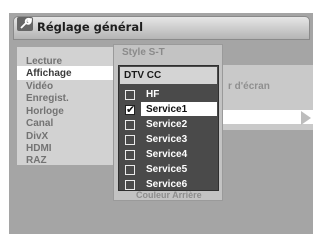  What do you see at coordinates (166, 139) in the screenshot?
I see `option-label-service3: Service3` at bounding box center [166, 139].